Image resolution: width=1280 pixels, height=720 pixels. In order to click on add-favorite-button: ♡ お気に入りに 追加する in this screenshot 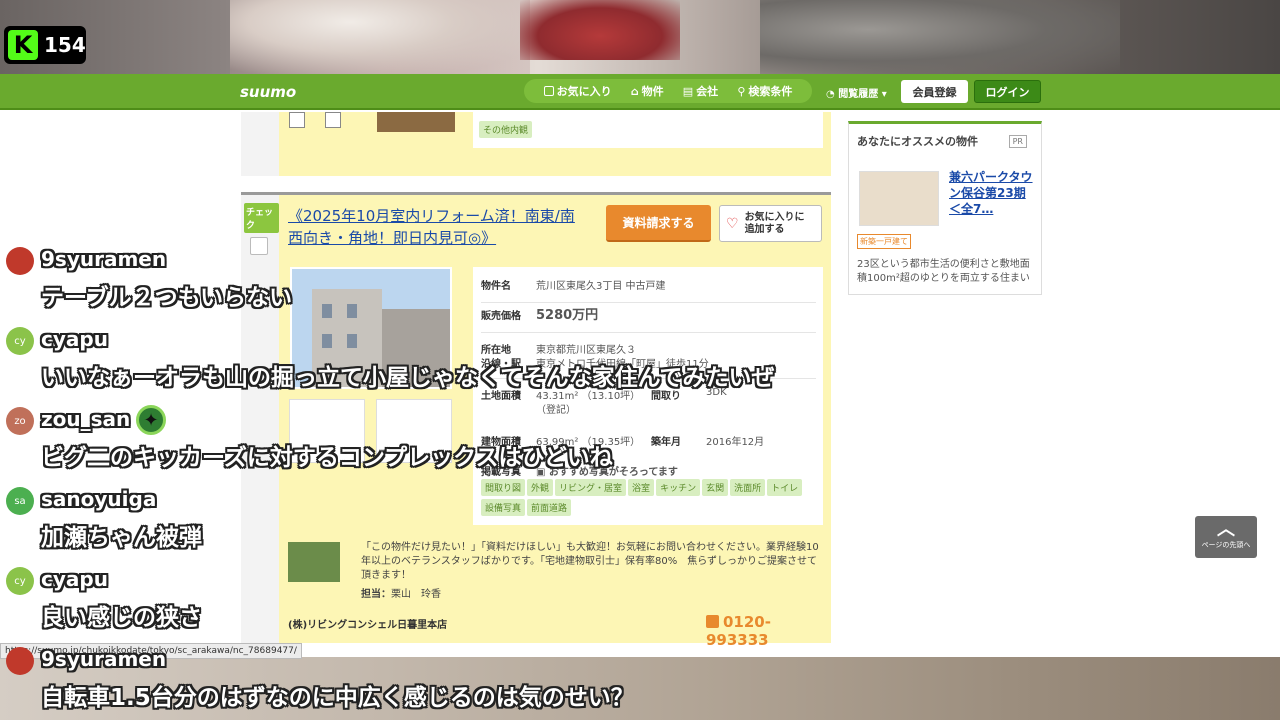, I will do `click(770, 223)`.